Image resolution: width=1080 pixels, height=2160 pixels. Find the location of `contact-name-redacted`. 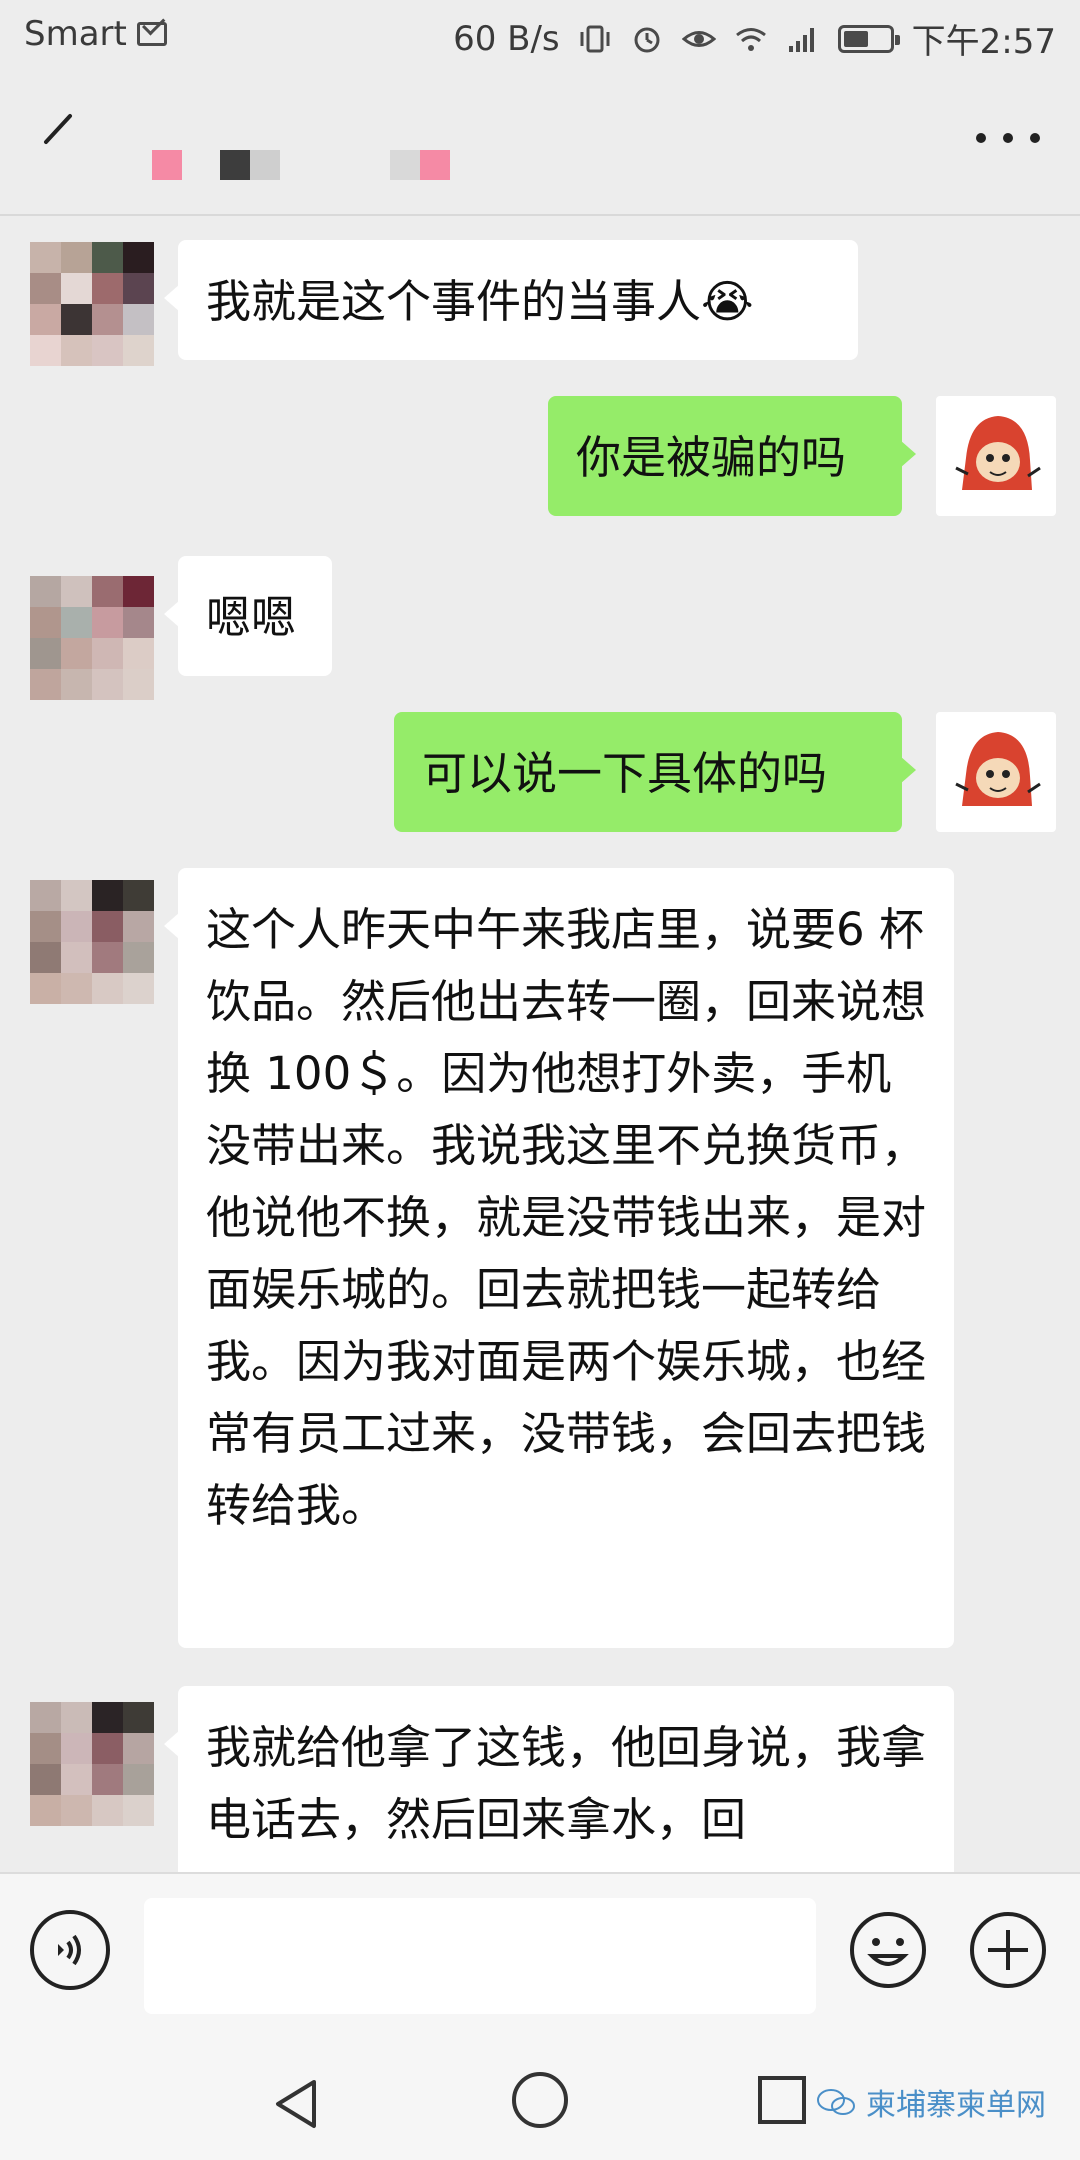

contact-name-redacted is located at coordinates (301, 165).